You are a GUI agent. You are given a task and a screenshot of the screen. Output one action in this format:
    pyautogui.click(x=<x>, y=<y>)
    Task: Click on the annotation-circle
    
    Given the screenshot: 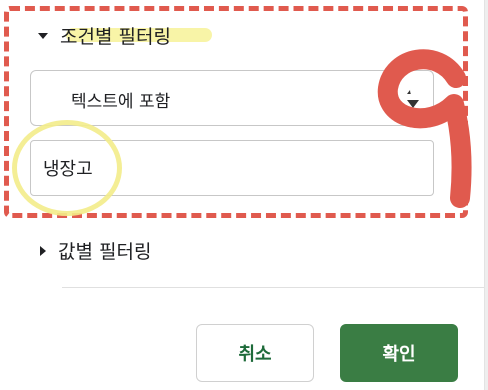 What is the action you would take?
    pyautogui.click(x=67, y=168)
    